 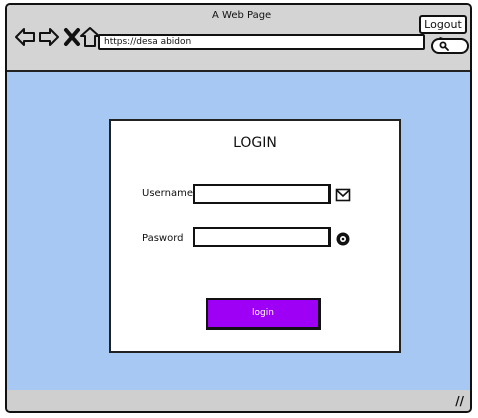 I want to click on search-icon, so click(x=444, y=46).